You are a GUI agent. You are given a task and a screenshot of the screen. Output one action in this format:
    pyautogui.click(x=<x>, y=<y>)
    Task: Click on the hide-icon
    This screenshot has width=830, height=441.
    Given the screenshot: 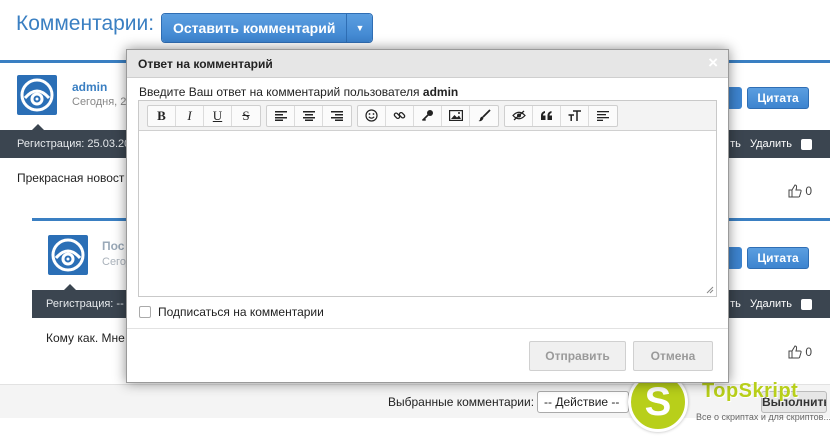 What is the action you would take?
    pyautogui.click(x=519, y=115)
    